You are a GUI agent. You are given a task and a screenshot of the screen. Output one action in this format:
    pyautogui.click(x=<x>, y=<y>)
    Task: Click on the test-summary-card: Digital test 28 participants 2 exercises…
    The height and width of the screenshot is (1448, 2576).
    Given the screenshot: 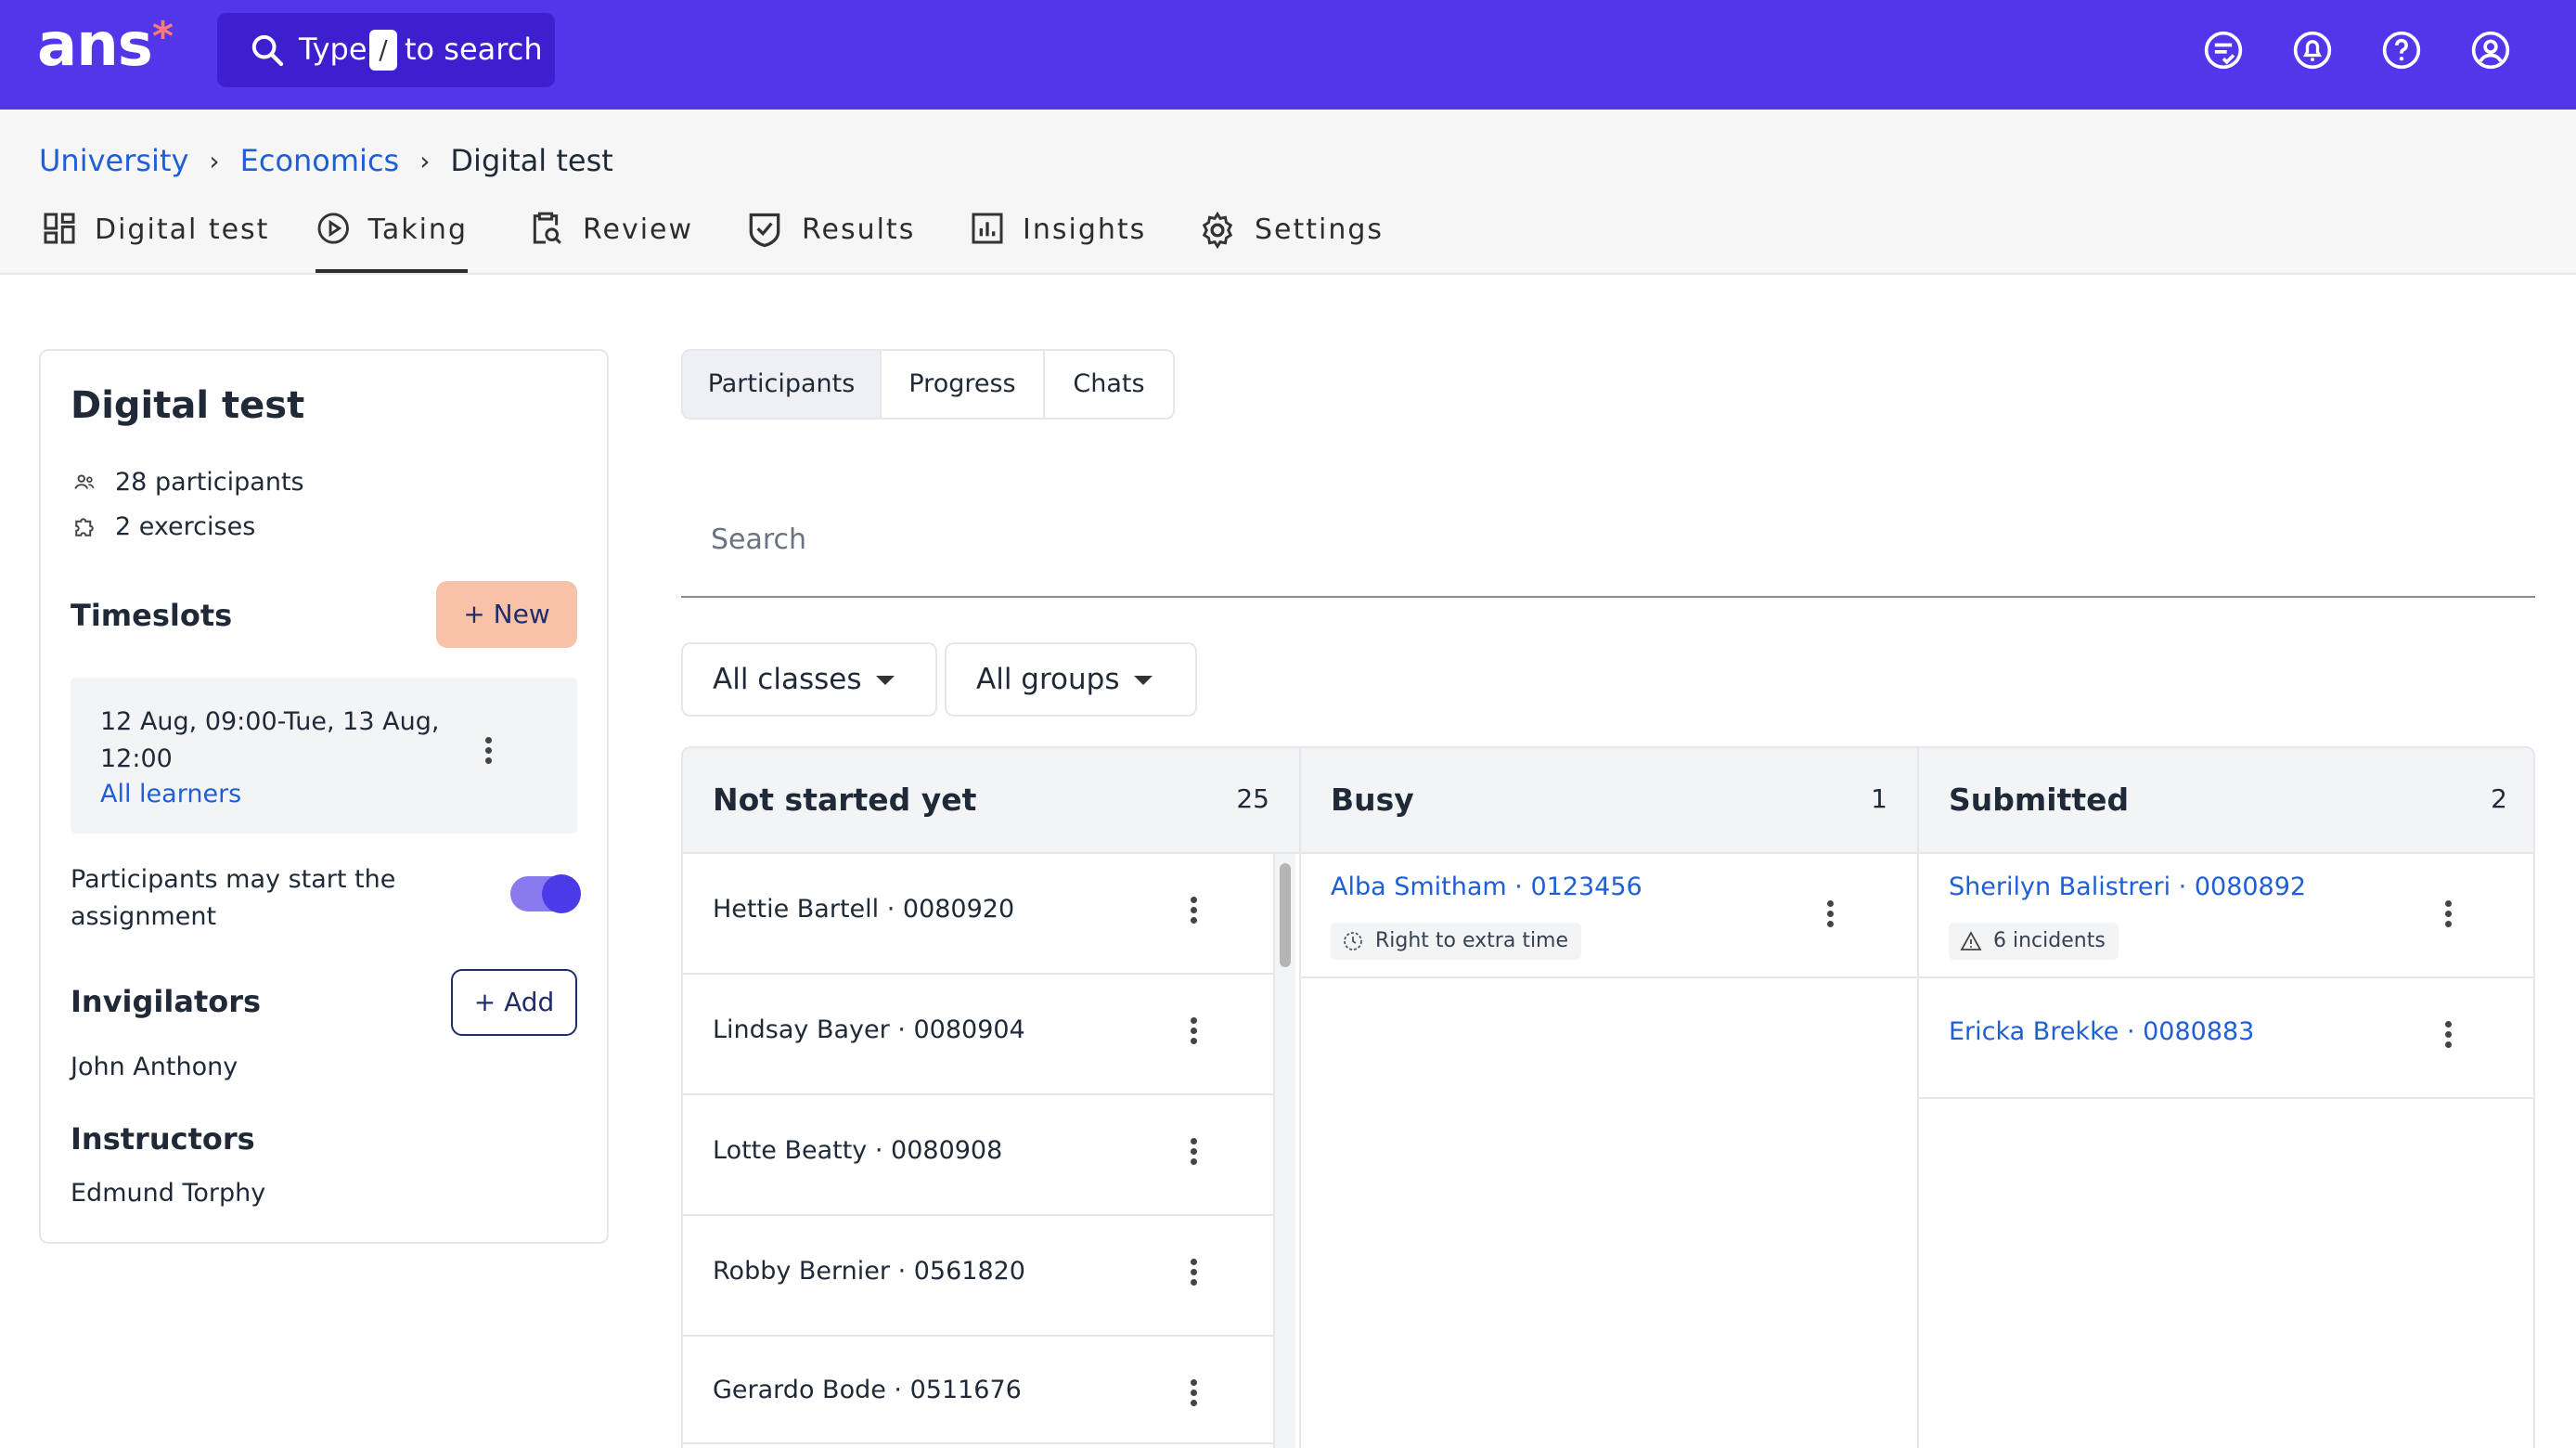 What is the action you would take?
    pyautogui.click(x=324, y=797)
    